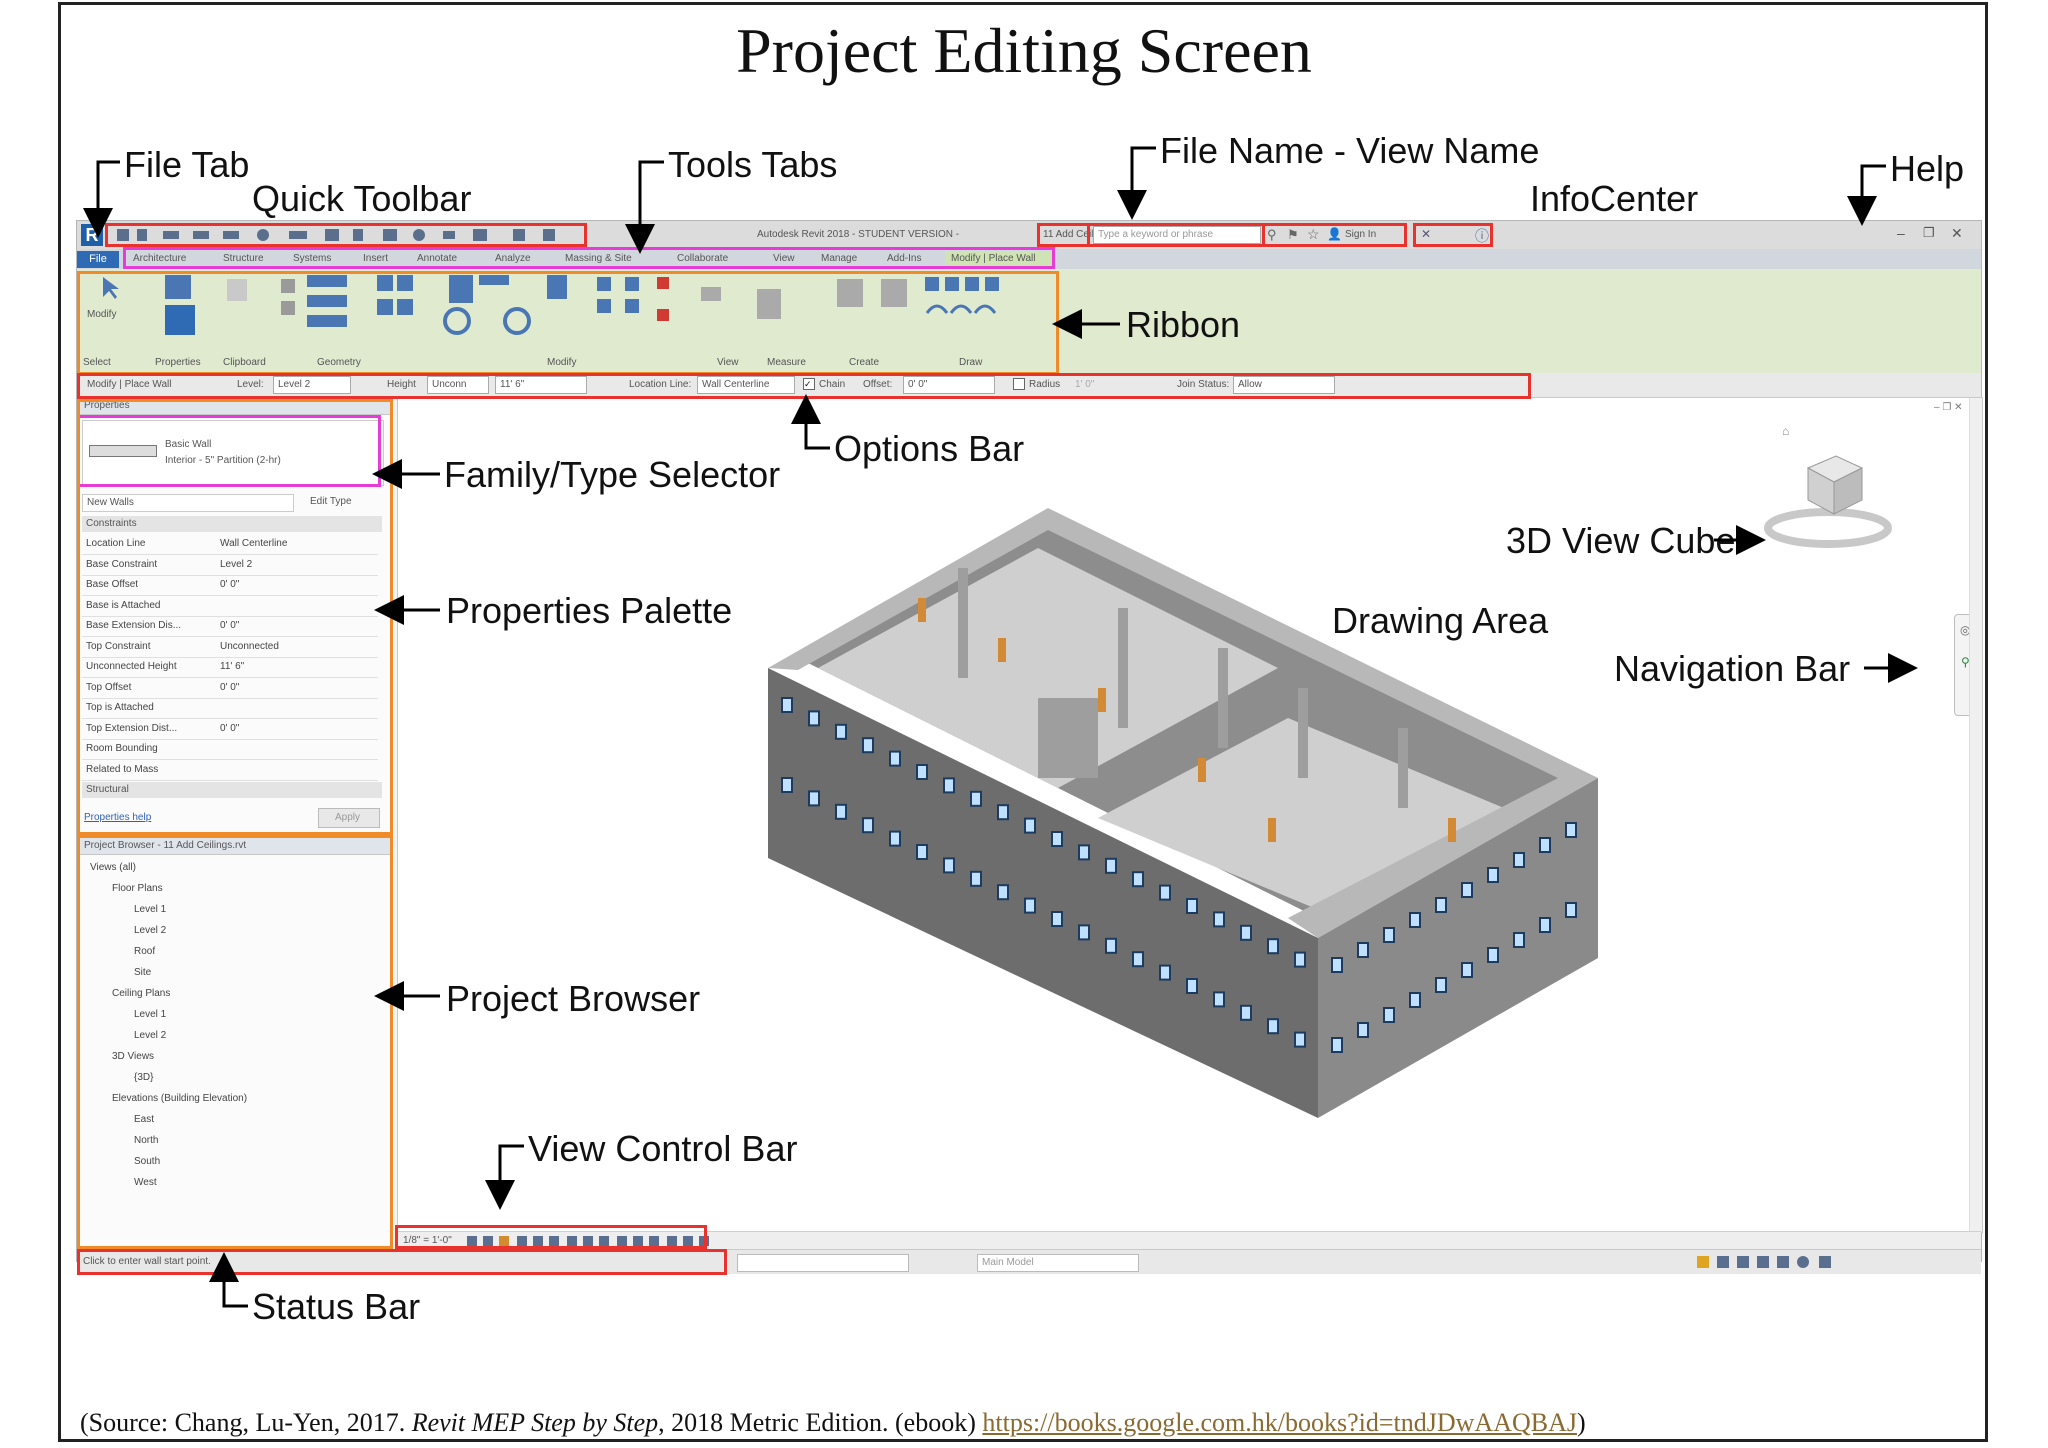 This screenshot has height=1448, width=2048. Describe the element at coordinates (820, 1422) in the screenshot. I see `source-suffix: , 2018 Metric Edition. (ebook)` at that location.